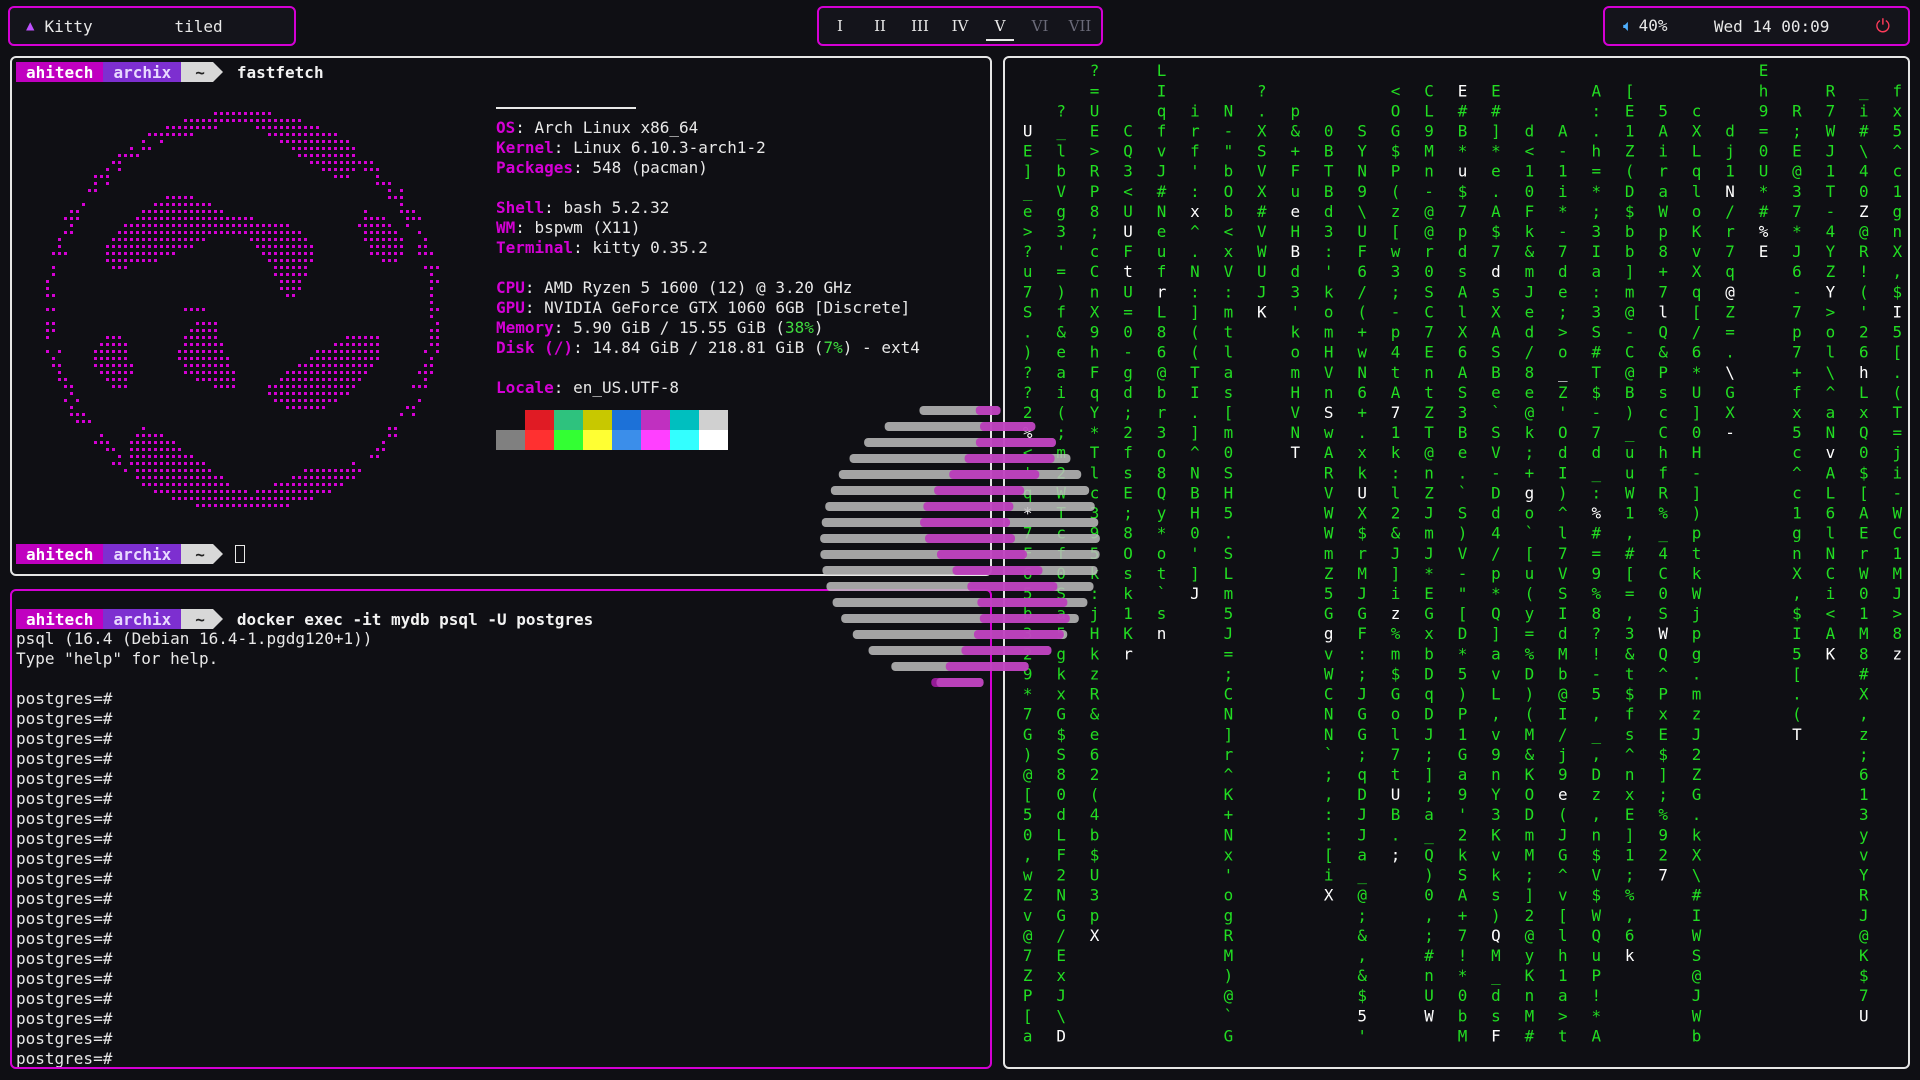 This screenshot has height=1080, width=1920. Describe the element at coordinates (1362, 794) in the screenshot. I see `matrix-glyph: D` at that location.